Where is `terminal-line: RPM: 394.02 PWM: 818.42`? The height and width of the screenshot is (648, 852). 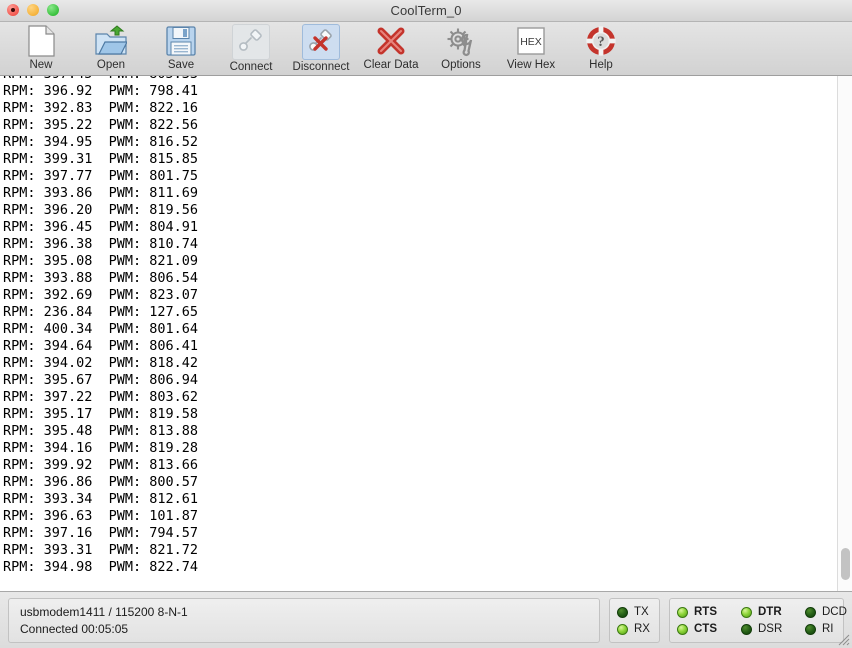 terminal-line: RPM: 394.02 PWM: 818.42 is located at coordinates (101, 363).